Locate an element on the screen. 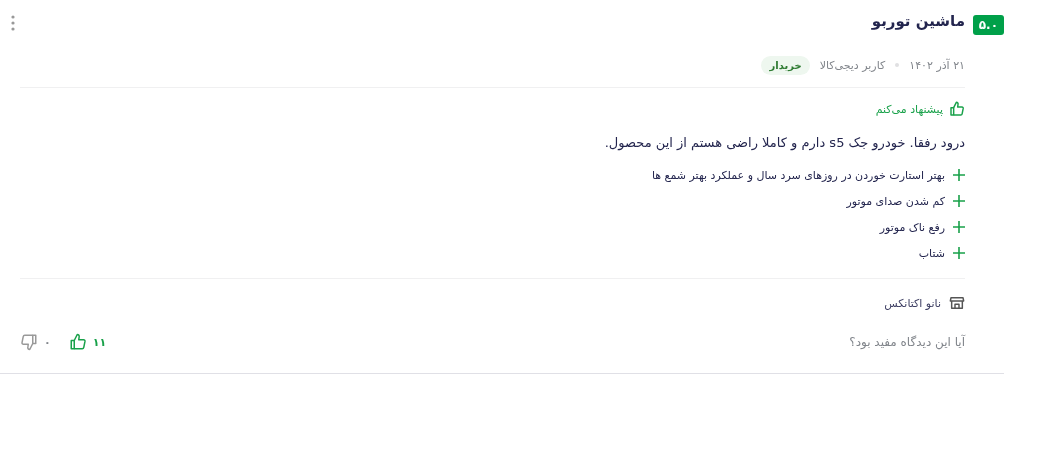  pro-item: رفع ناک موتور is located at coordinates (912, 227).